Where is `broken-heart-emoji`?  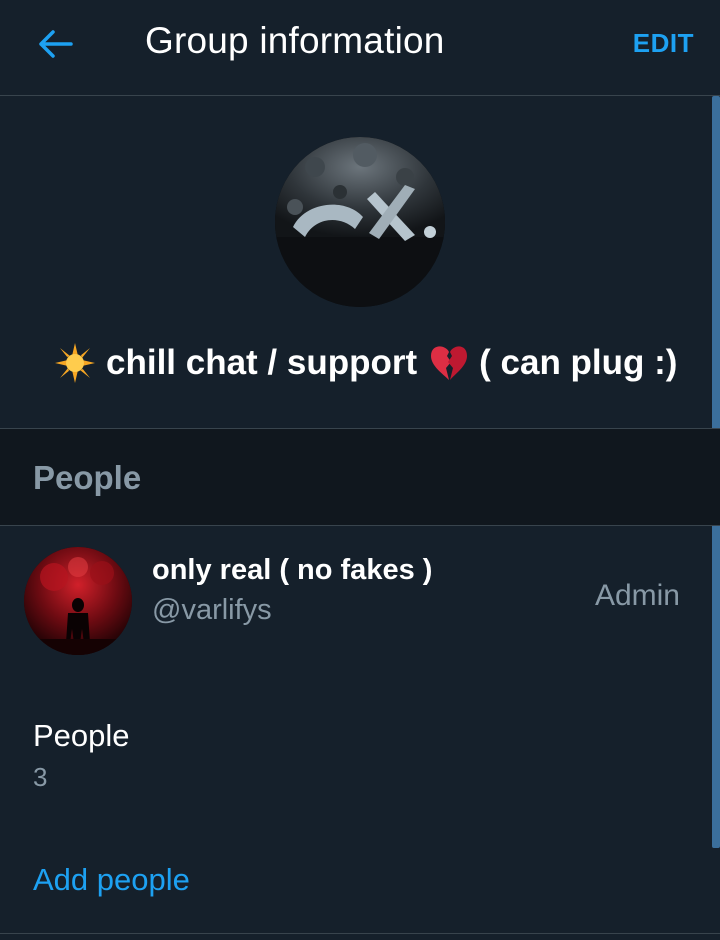 broken-heart-emoji is located at coordinates (449, 363).